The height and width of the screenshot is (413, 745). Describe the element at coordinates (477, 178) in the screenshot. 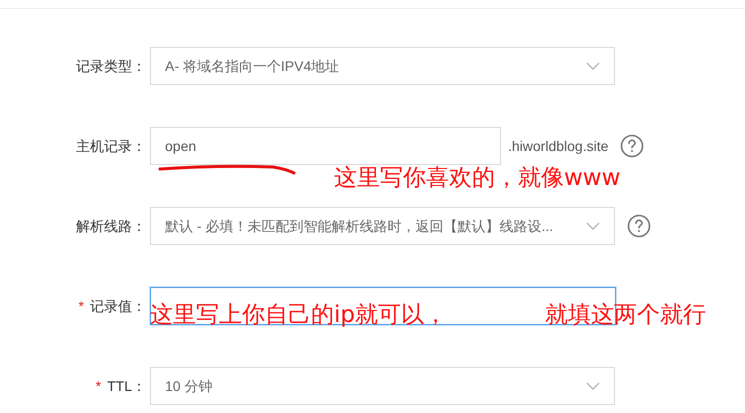

I see `annotation-text: 这里写你喜欢的，就像www` at that location.